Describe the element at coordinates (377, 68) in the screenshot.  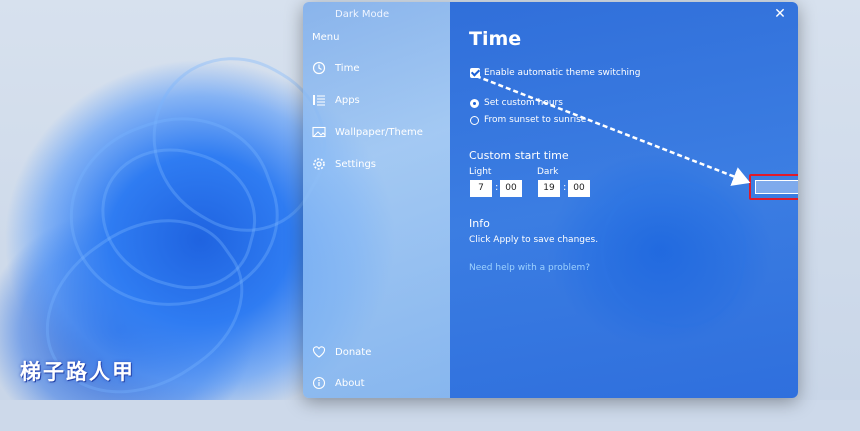
I see `sidebar-item-time: Time` at that location.